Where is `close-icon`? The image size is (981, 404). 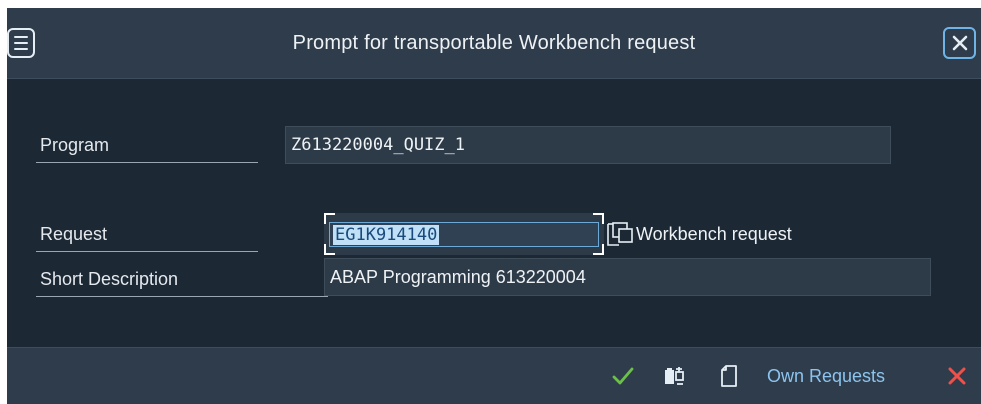
close-icon is located at coordinates (959, 43).